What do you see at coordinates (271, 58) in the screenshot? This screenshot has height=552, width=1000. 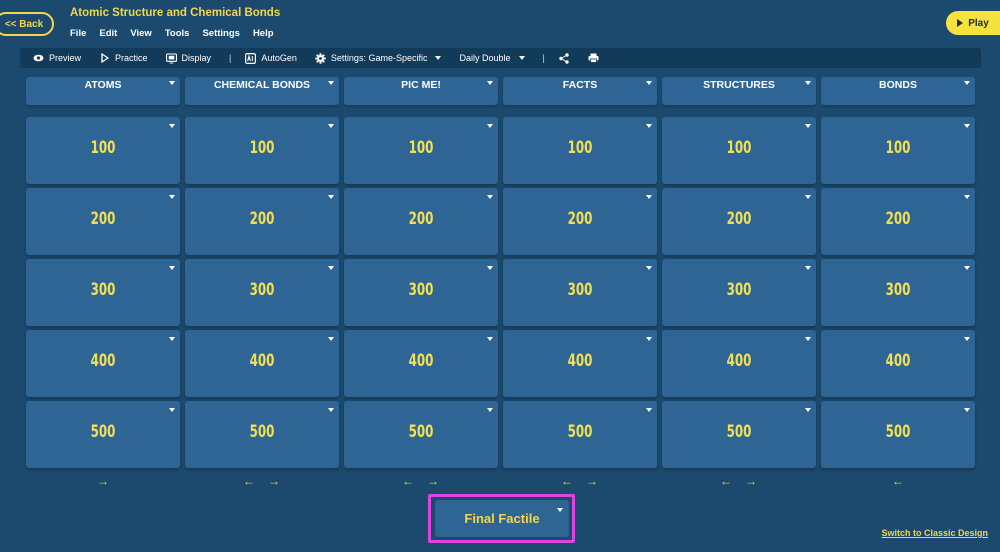 I see `autogen-button: AutoGen` at bounding box center [271, 58].